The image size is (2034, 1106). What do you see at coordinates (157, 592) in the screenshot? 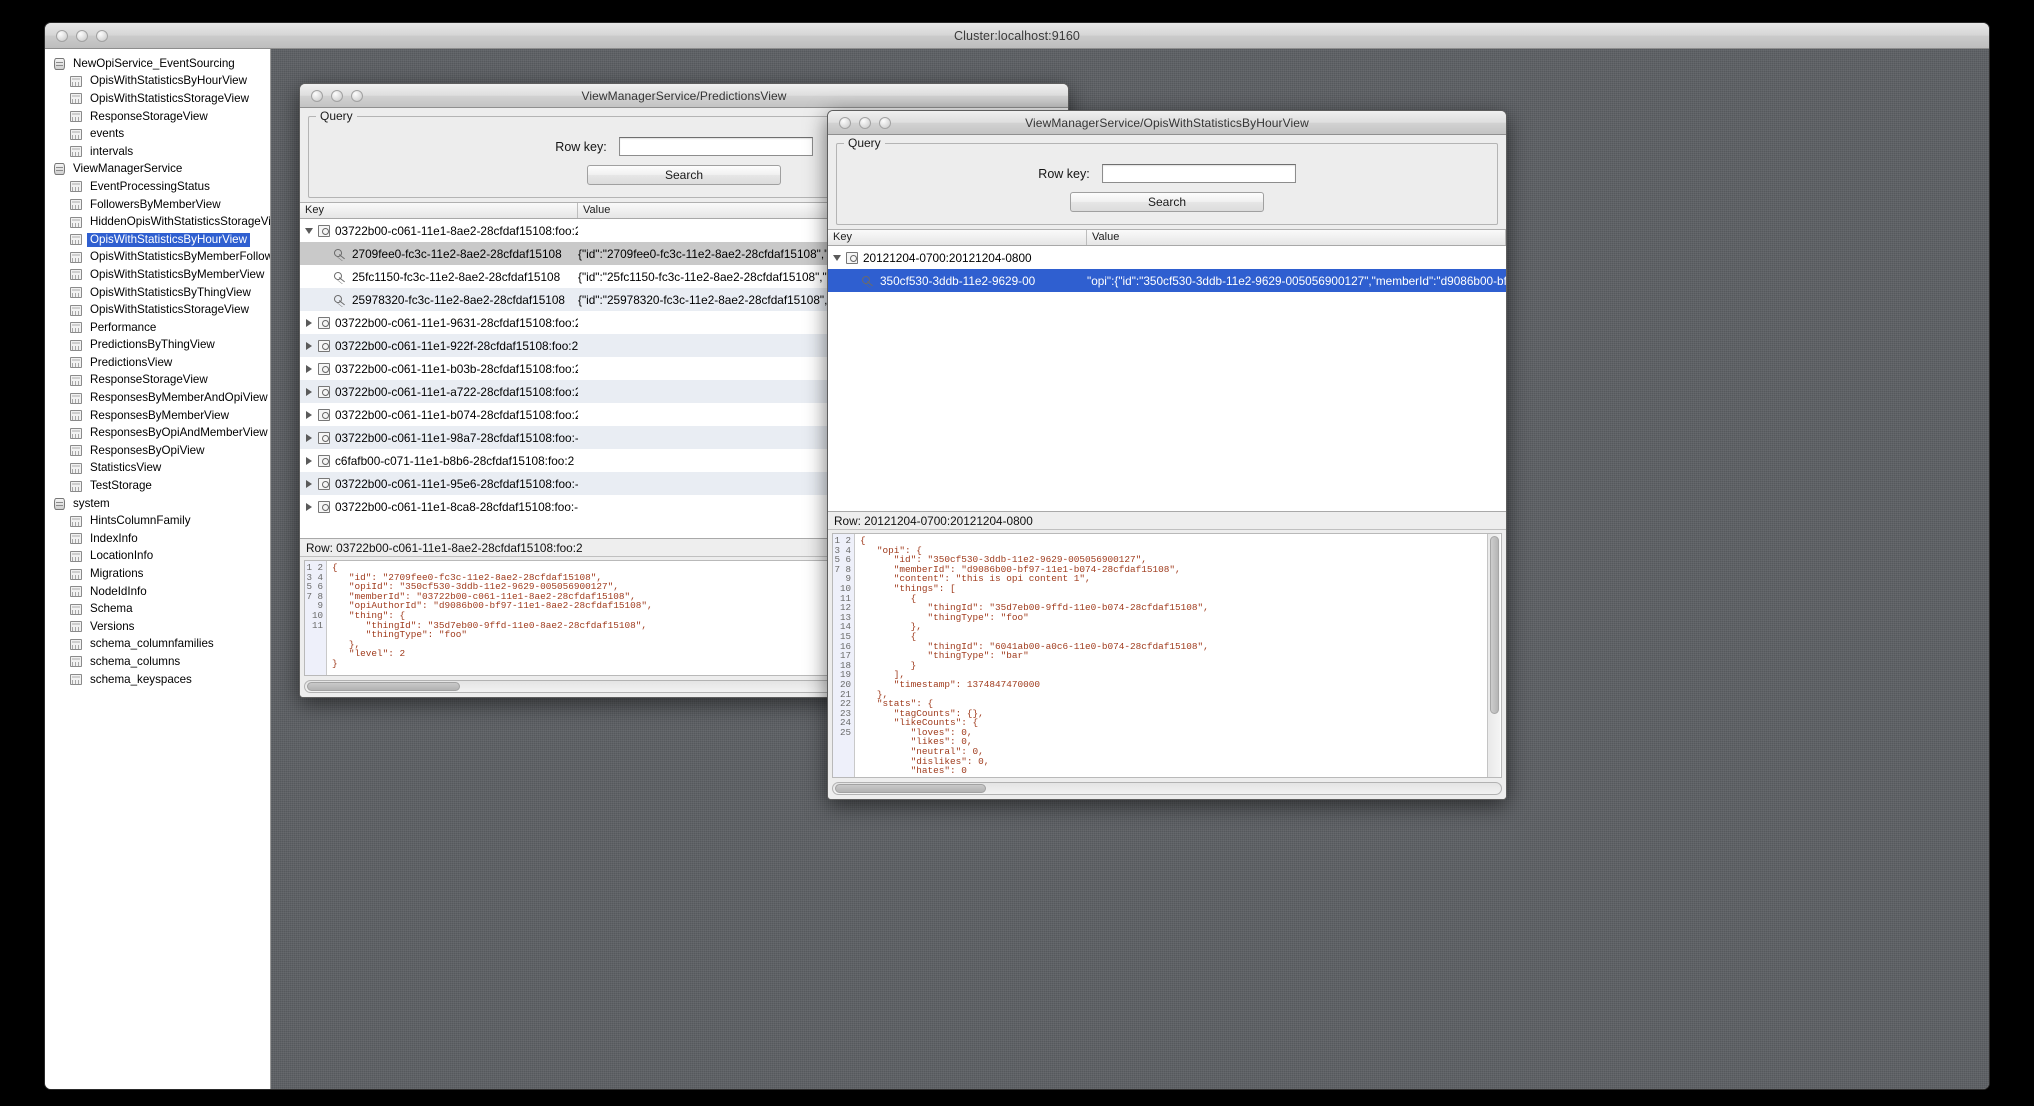
I see `tree-item-nodeidinfo: NodeIdInfo` at bounding box center [157, 592].